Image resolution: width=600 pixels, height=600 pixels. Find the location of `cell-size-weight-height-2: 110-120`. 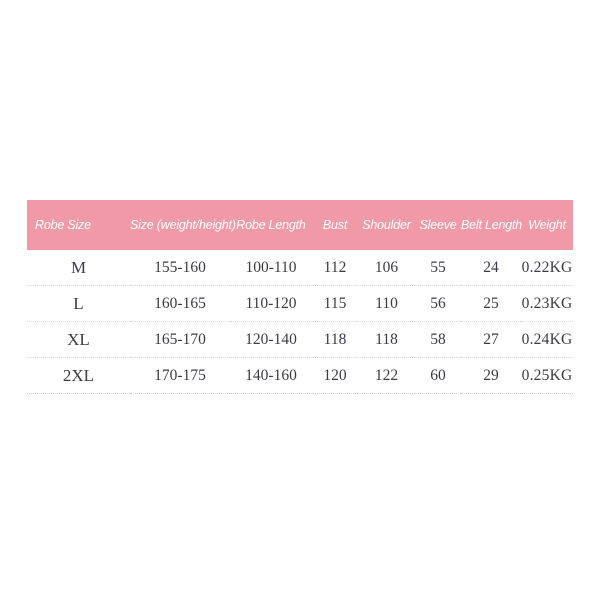

cell-size-weight-height-2: 110-120 is located at coordinates (271, 303).